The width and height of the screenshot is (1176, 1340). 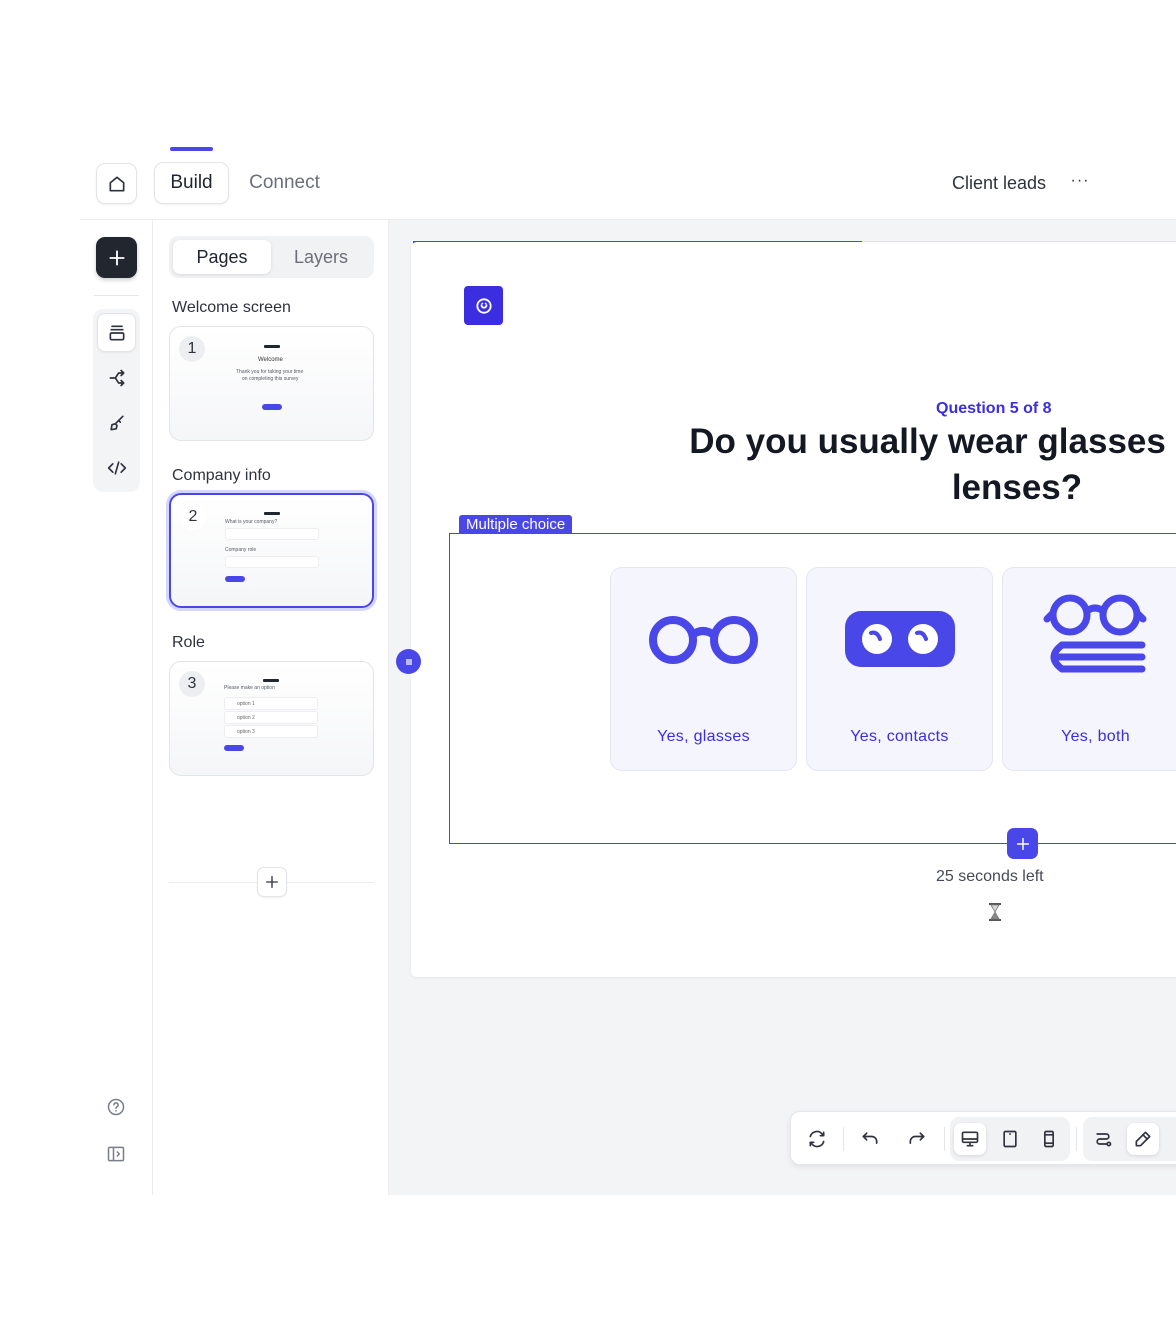 I want to click on redo-icon, so click(x=917, y=1138).